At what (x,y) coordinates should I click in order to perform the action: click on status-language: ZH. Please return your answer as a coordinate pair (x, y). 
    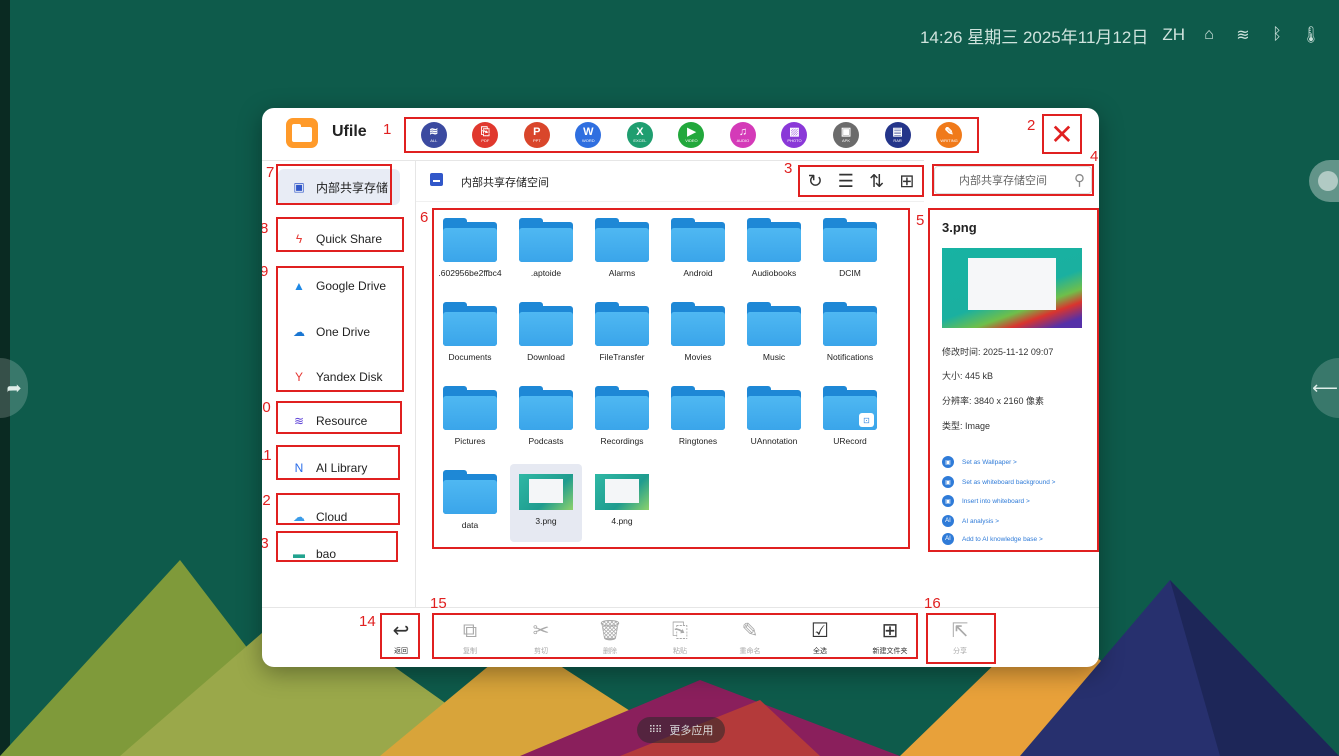
    Looking at the image, I should click on (1173, 35).